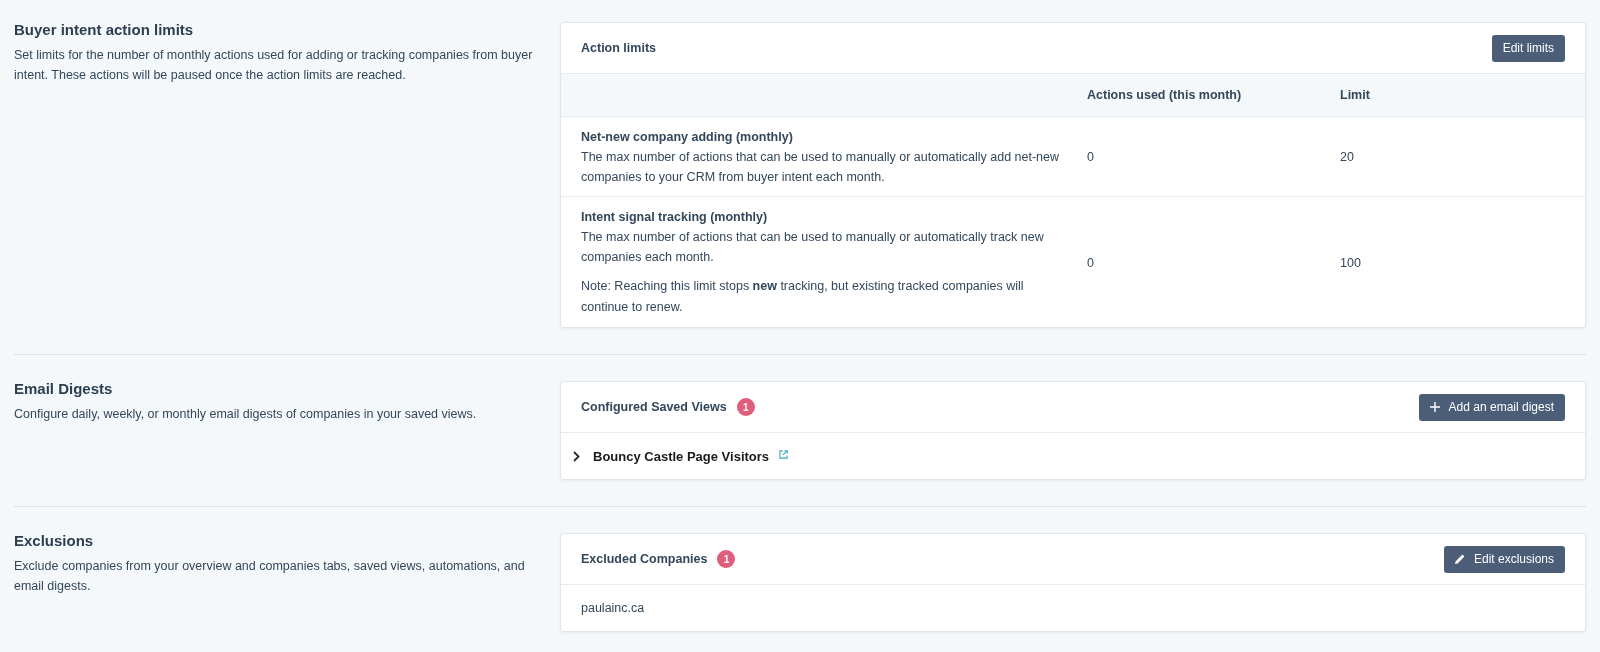  Describe the element at coordinates (803, 297) in the screenshot. I see `row-note: Note: Reaching this limit stops new tracking, but existing tracked companies will continue to renew.` at that location.